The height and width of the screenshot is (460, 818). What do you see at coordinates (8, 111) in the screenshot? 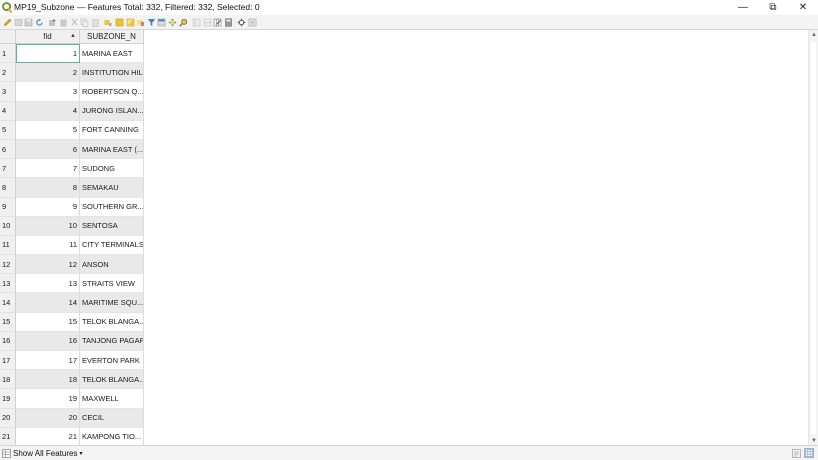
I see `row-header: 4` at bounding box center [8, 111].